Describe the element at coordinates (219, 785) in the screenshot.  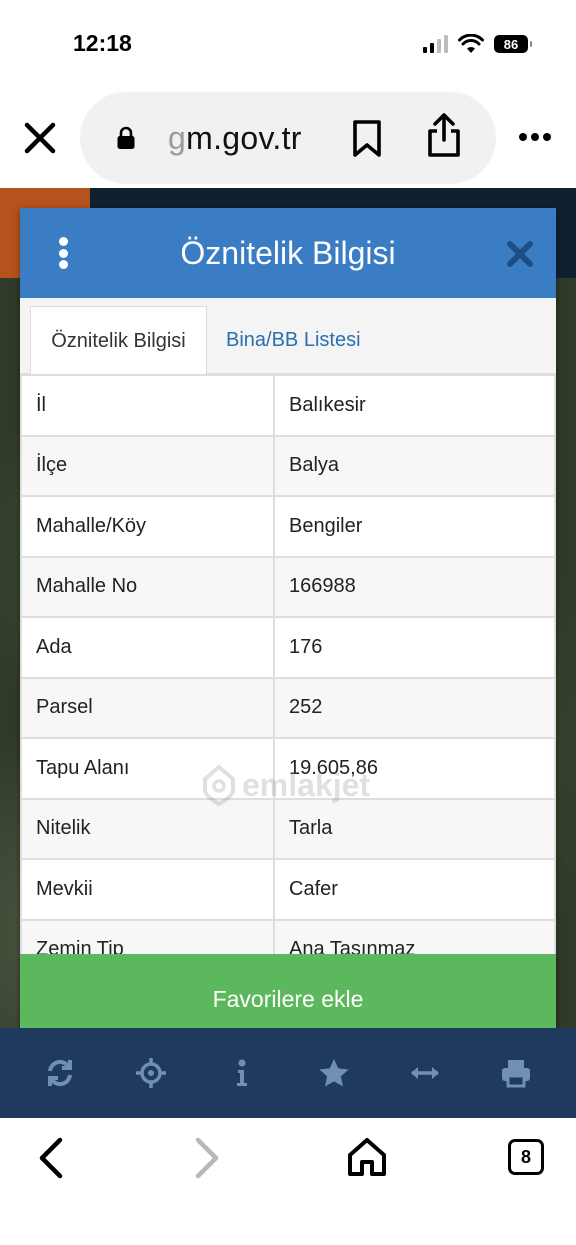
I see `house-pin-icon` at that location.